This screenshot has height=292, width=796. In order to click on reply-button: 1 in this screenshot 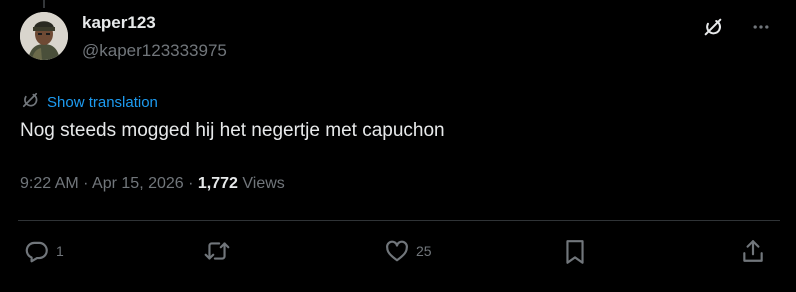, I will do `click(44, 251)`.